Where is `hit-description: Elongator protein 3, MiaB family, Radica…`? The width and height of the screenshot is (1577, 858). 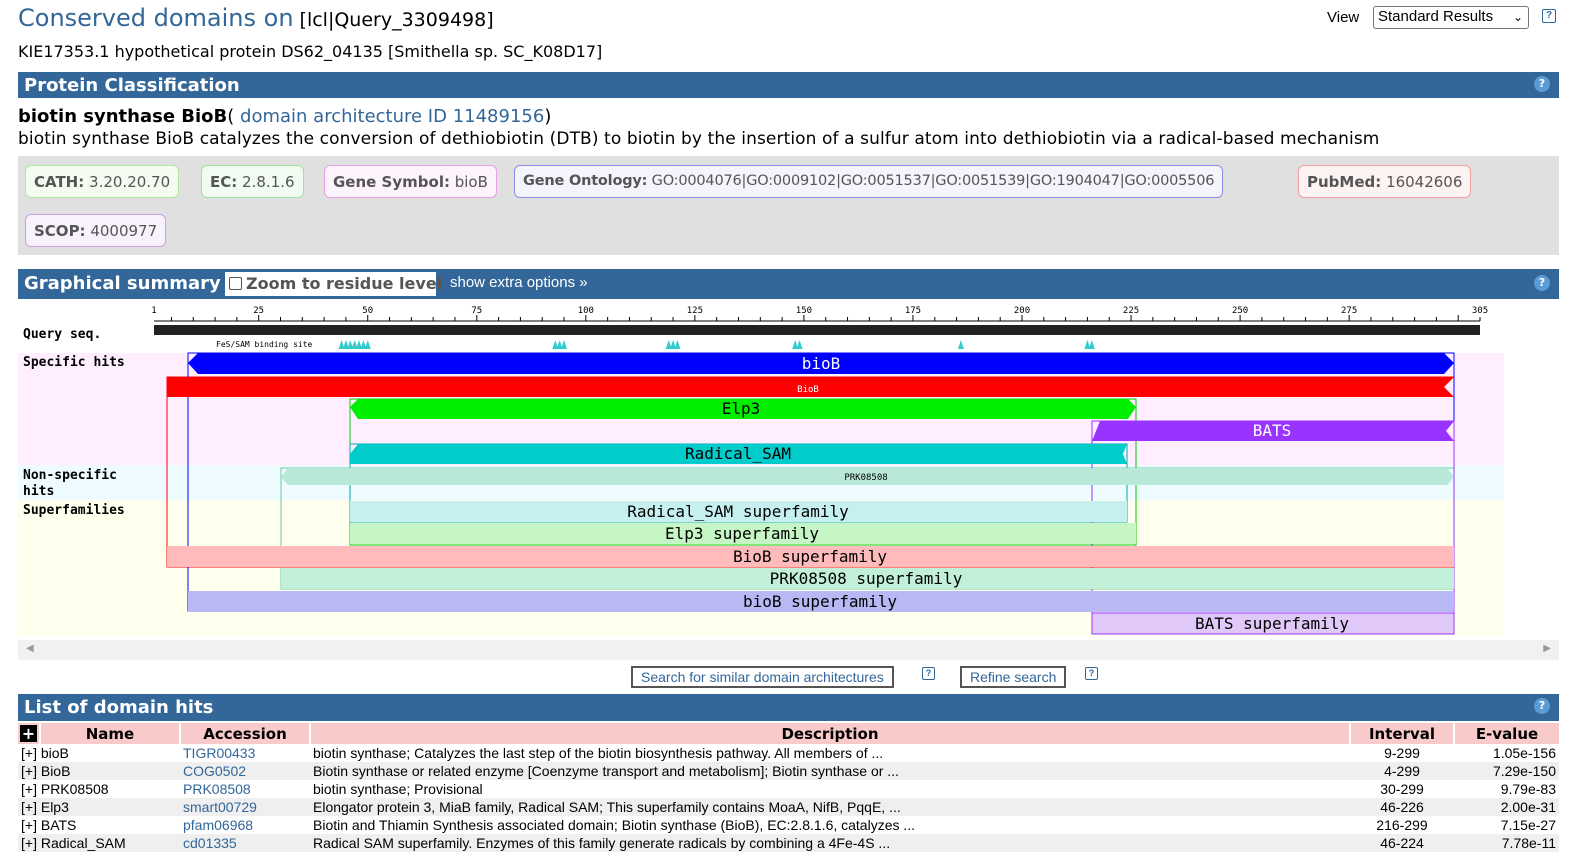 hit-description: Elongator protein 3, MiaB family, Radica… is located at coordinates (830, 807).